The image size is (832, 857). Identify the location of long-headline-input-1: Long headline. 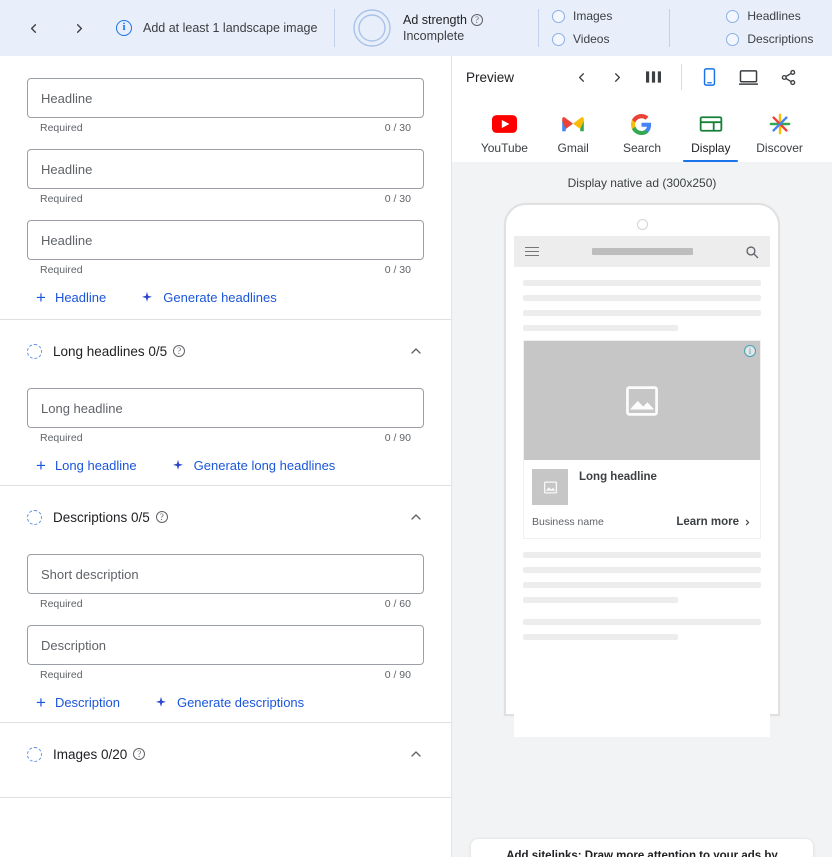
(225, 408).